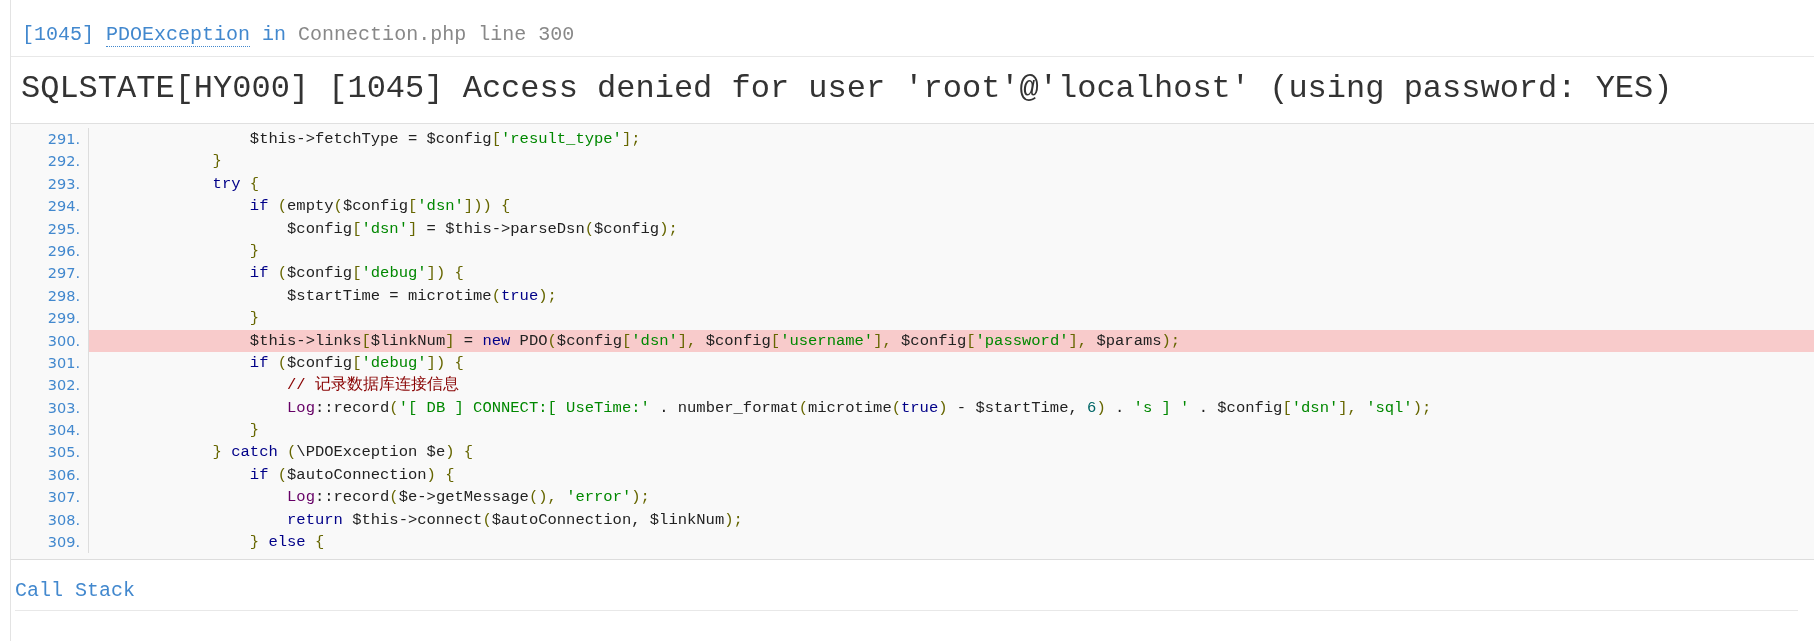 The width and height of the screenshot is (1814, 641). What do you see at coordinates (515, 520) in the screenshot?
I see `code-line: return $this->connect($autoConnection, $linkNum);` at bounding box center [515, 520].